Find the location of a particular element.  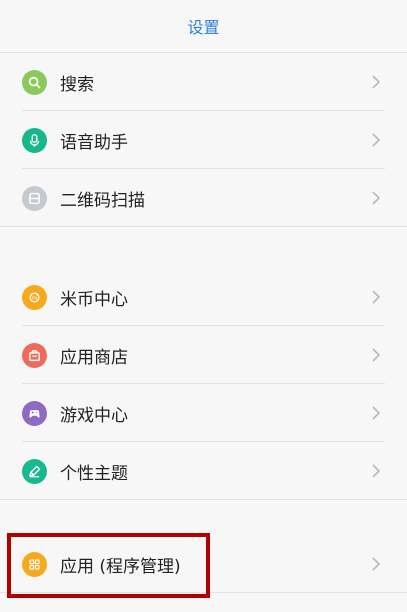

settings-item-label: 应用商店 is located at coordinates (94, 357).